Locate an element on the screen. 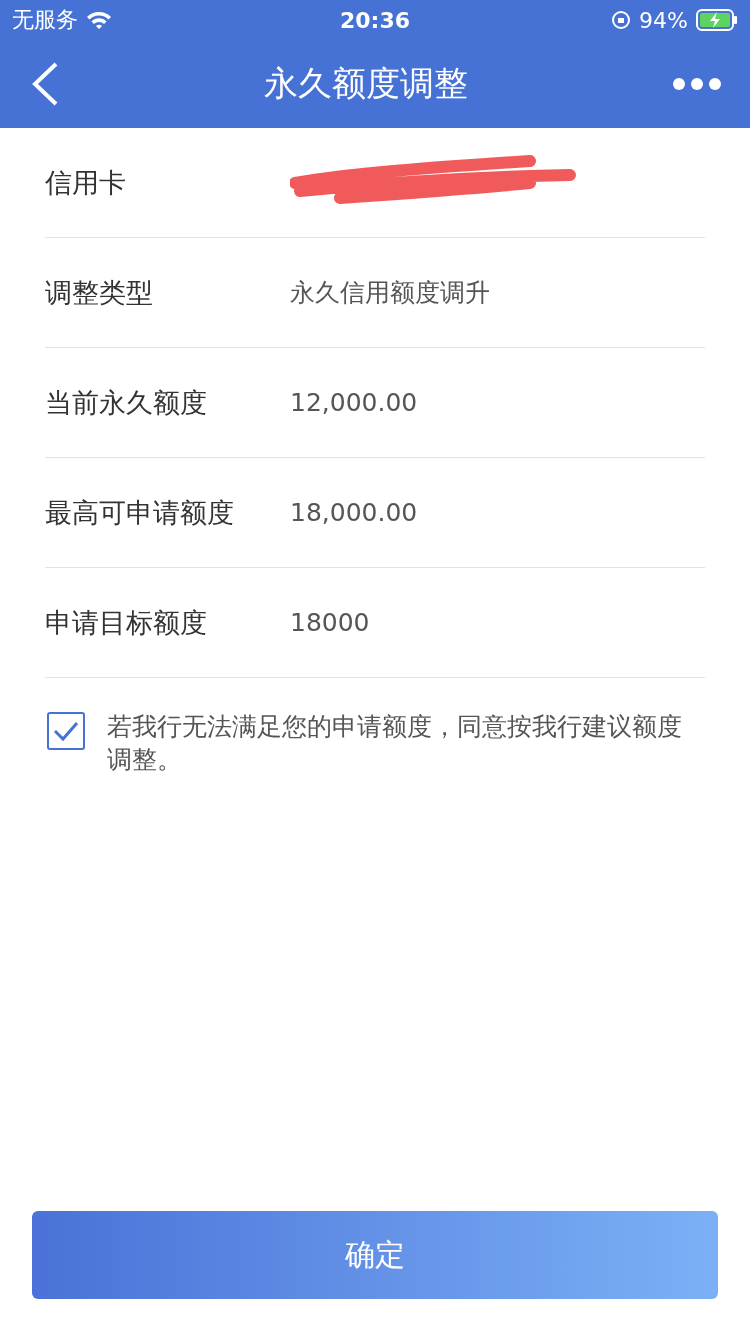 This screenshot has width=750, height=1334. back-icon is located at coordinates (45, 84).